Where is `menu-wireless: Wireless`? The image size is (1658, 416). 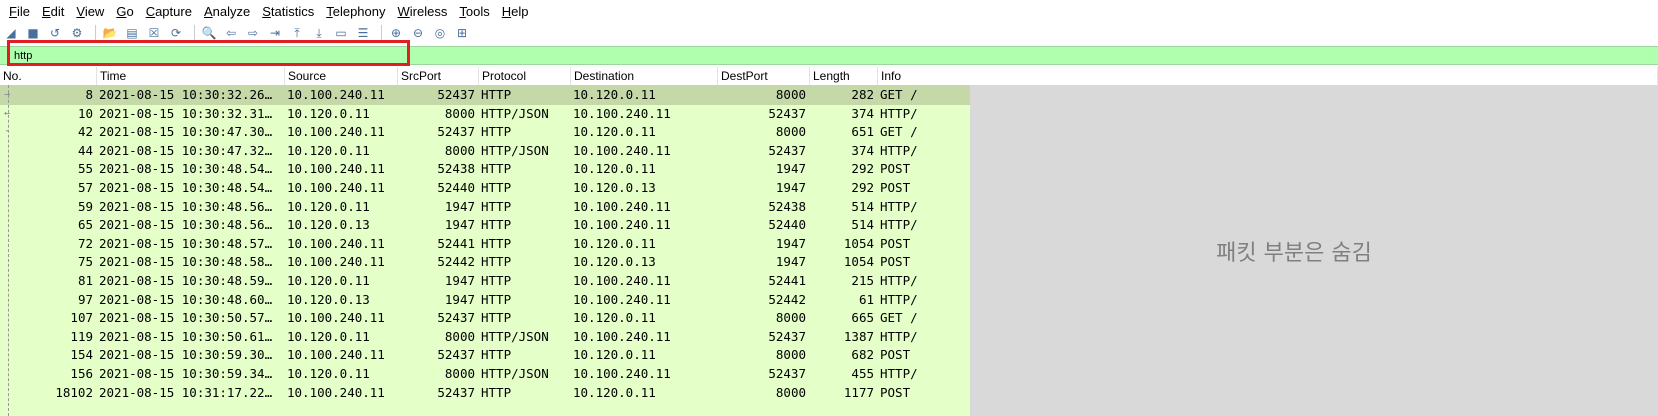 menu-wireless: Wireless is located at coordinates (423, 11).